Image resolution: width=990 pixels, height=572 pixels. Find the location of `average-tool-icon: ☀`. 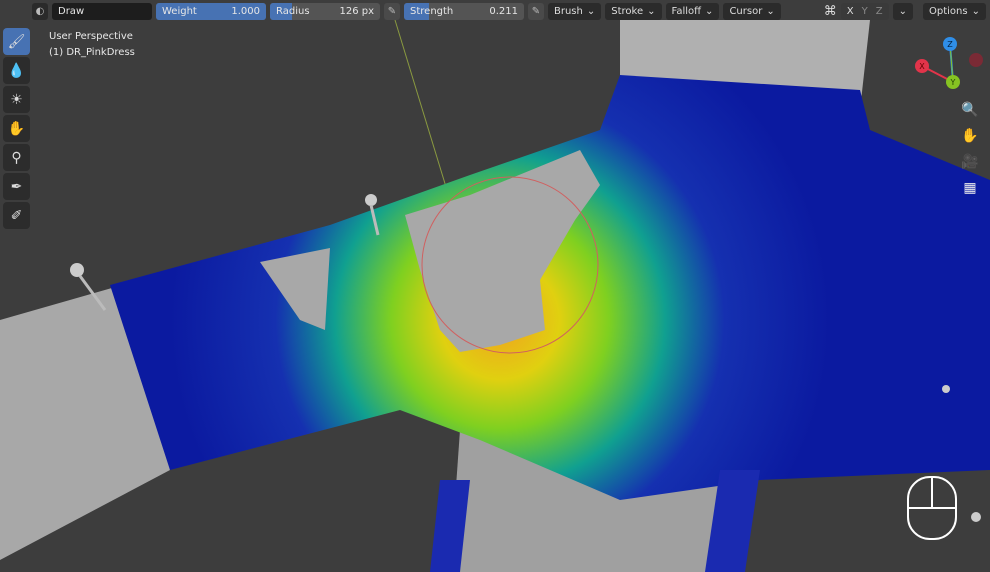

average-tool-icon: ☀ is located at coordinates (16, 99).